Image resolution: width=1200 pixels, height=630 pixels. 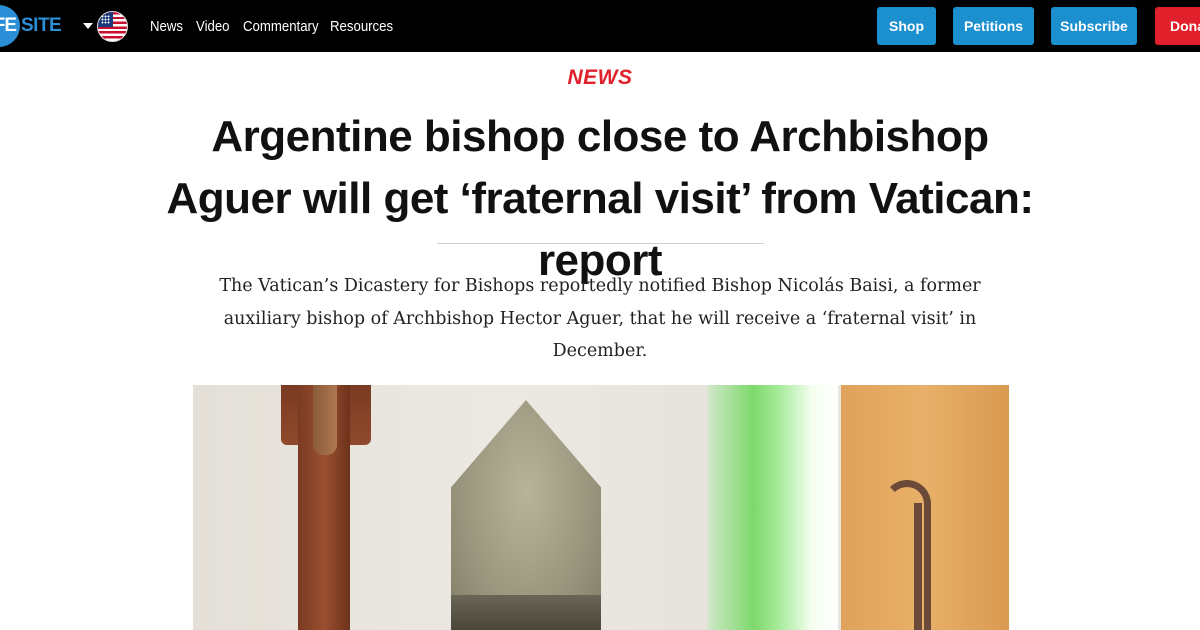 I want to click on logo-text-left: IFE, so click(x=8, y=25).